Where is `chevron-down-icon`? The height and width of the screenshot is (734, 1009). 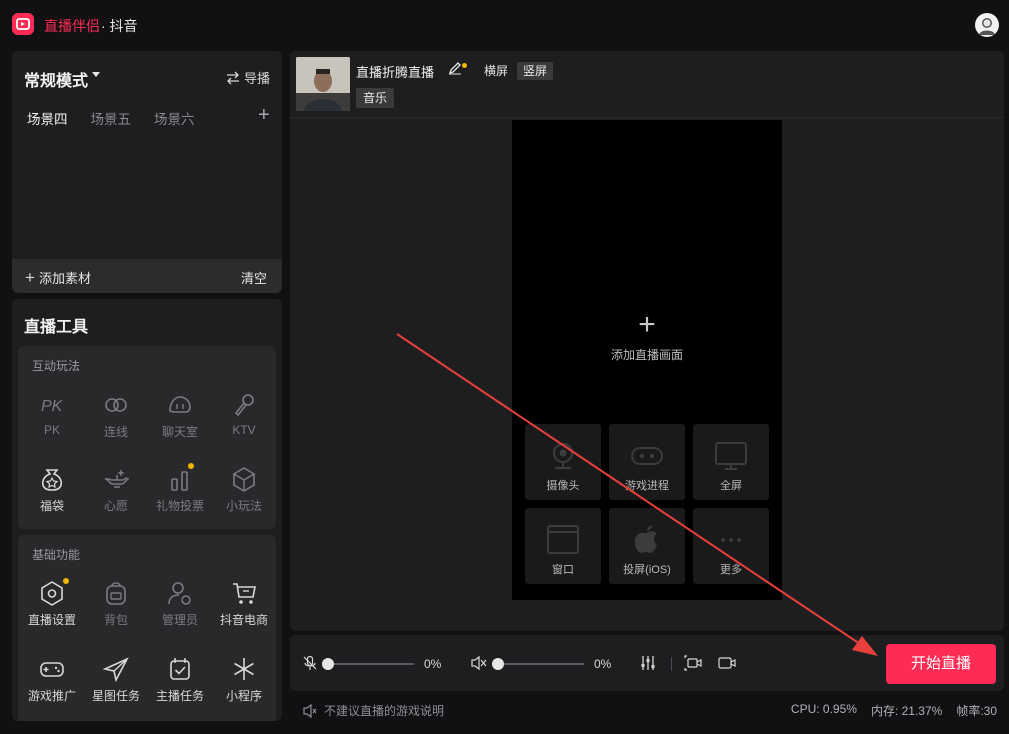 chevron-down-icon is located at coordinates (96, 74).